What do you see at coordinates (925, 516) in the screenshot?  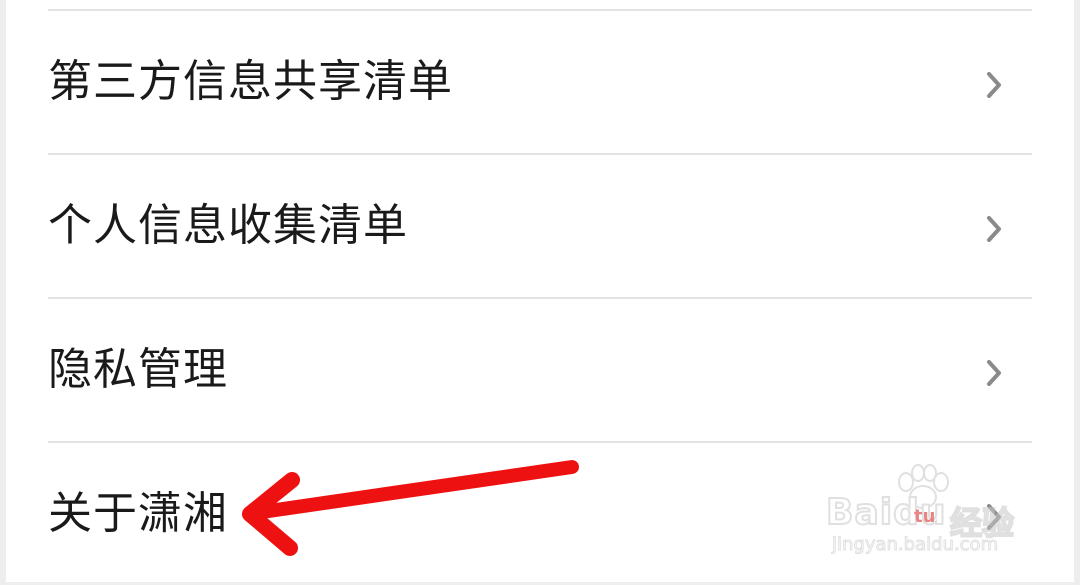 I see `watermark-badge: tu` at bounding box center [925, 516].